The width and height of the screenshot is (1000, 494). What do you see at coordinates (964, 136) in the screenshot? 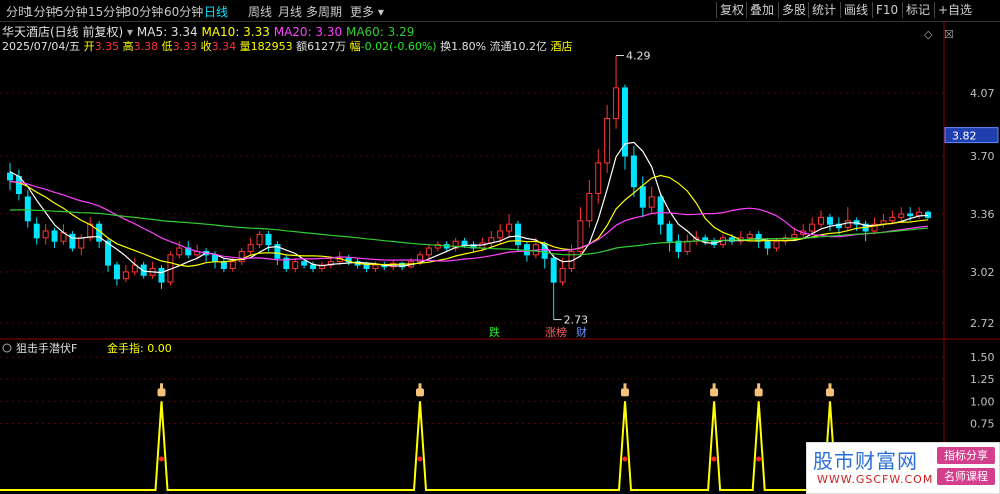
I see `current-price-label: 3.82` at bounding box center [964, 136].